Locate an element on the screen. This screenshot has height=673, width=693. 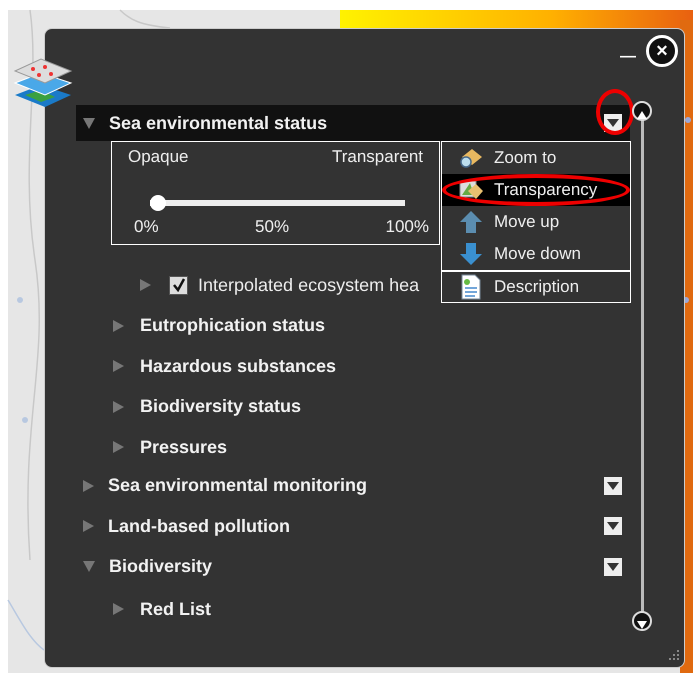
scroll-down-button is located at coordinates (642, 621).